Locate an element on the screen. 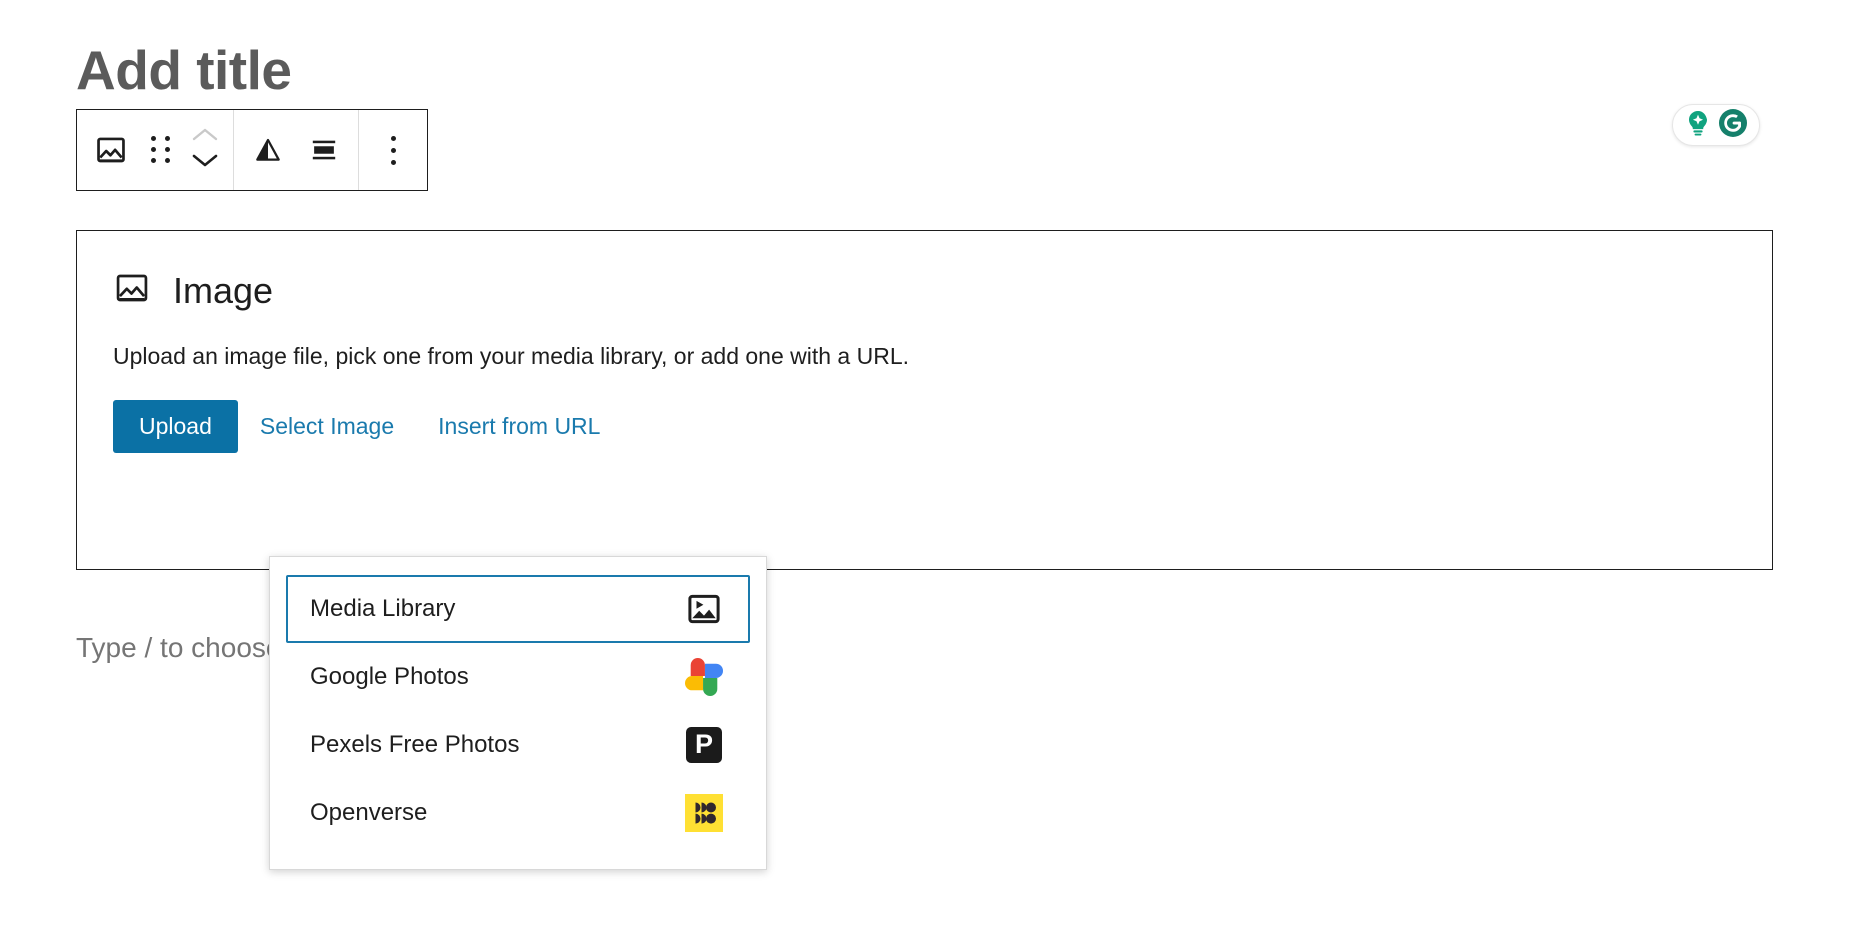 The height and width of the screenshot is (930, 1868). block-toolbar is located at coordinates (252, 150).